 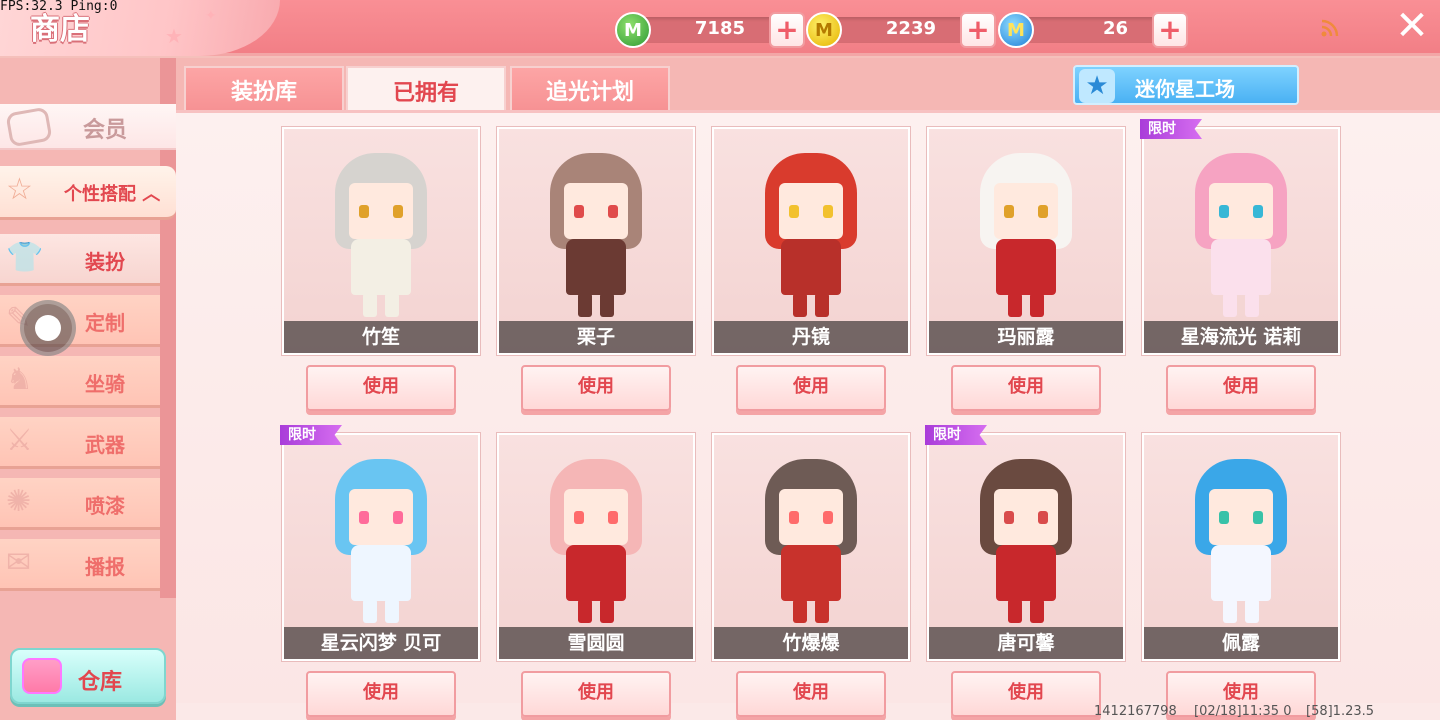 I want to click on spray-icon: ✺, so click(x=19, y=501).